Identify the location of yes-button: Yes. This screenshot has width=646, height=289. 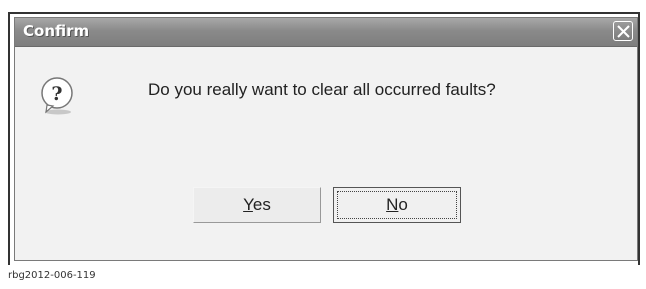
(257, 205).